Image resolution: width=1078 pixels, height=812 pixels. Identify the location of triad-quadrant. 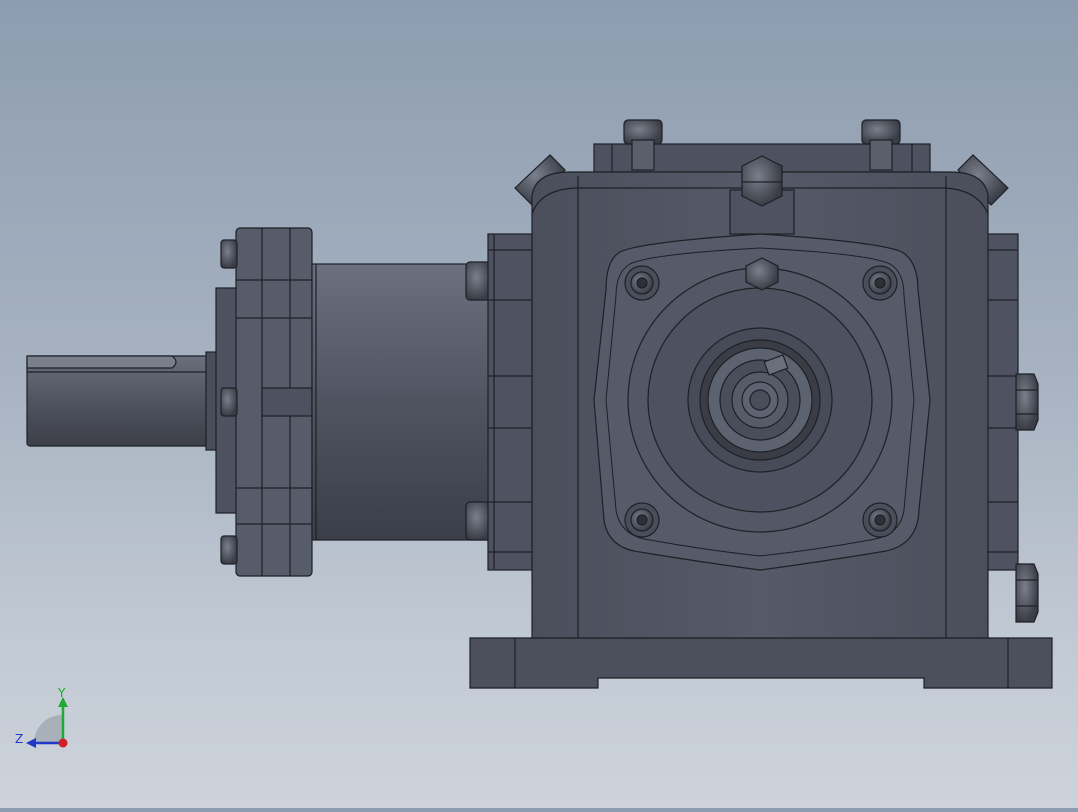
(48, 729).